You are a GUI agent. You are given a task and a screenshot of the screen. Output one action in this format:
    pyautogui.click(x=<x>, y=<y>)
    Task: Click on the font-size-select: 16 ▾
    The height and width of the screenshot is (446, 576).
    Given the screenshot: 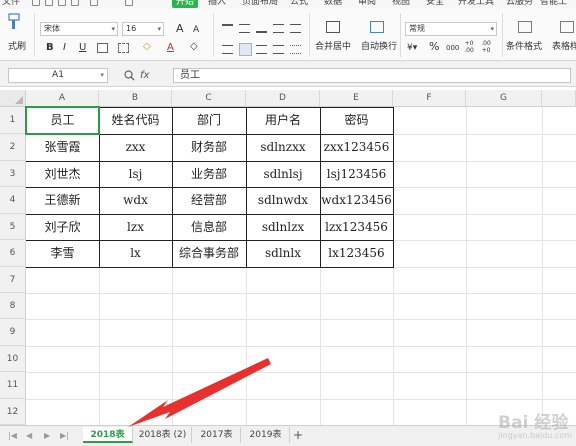 What is the action you would take?
    pyautogui.click(x=143, y=29)
    